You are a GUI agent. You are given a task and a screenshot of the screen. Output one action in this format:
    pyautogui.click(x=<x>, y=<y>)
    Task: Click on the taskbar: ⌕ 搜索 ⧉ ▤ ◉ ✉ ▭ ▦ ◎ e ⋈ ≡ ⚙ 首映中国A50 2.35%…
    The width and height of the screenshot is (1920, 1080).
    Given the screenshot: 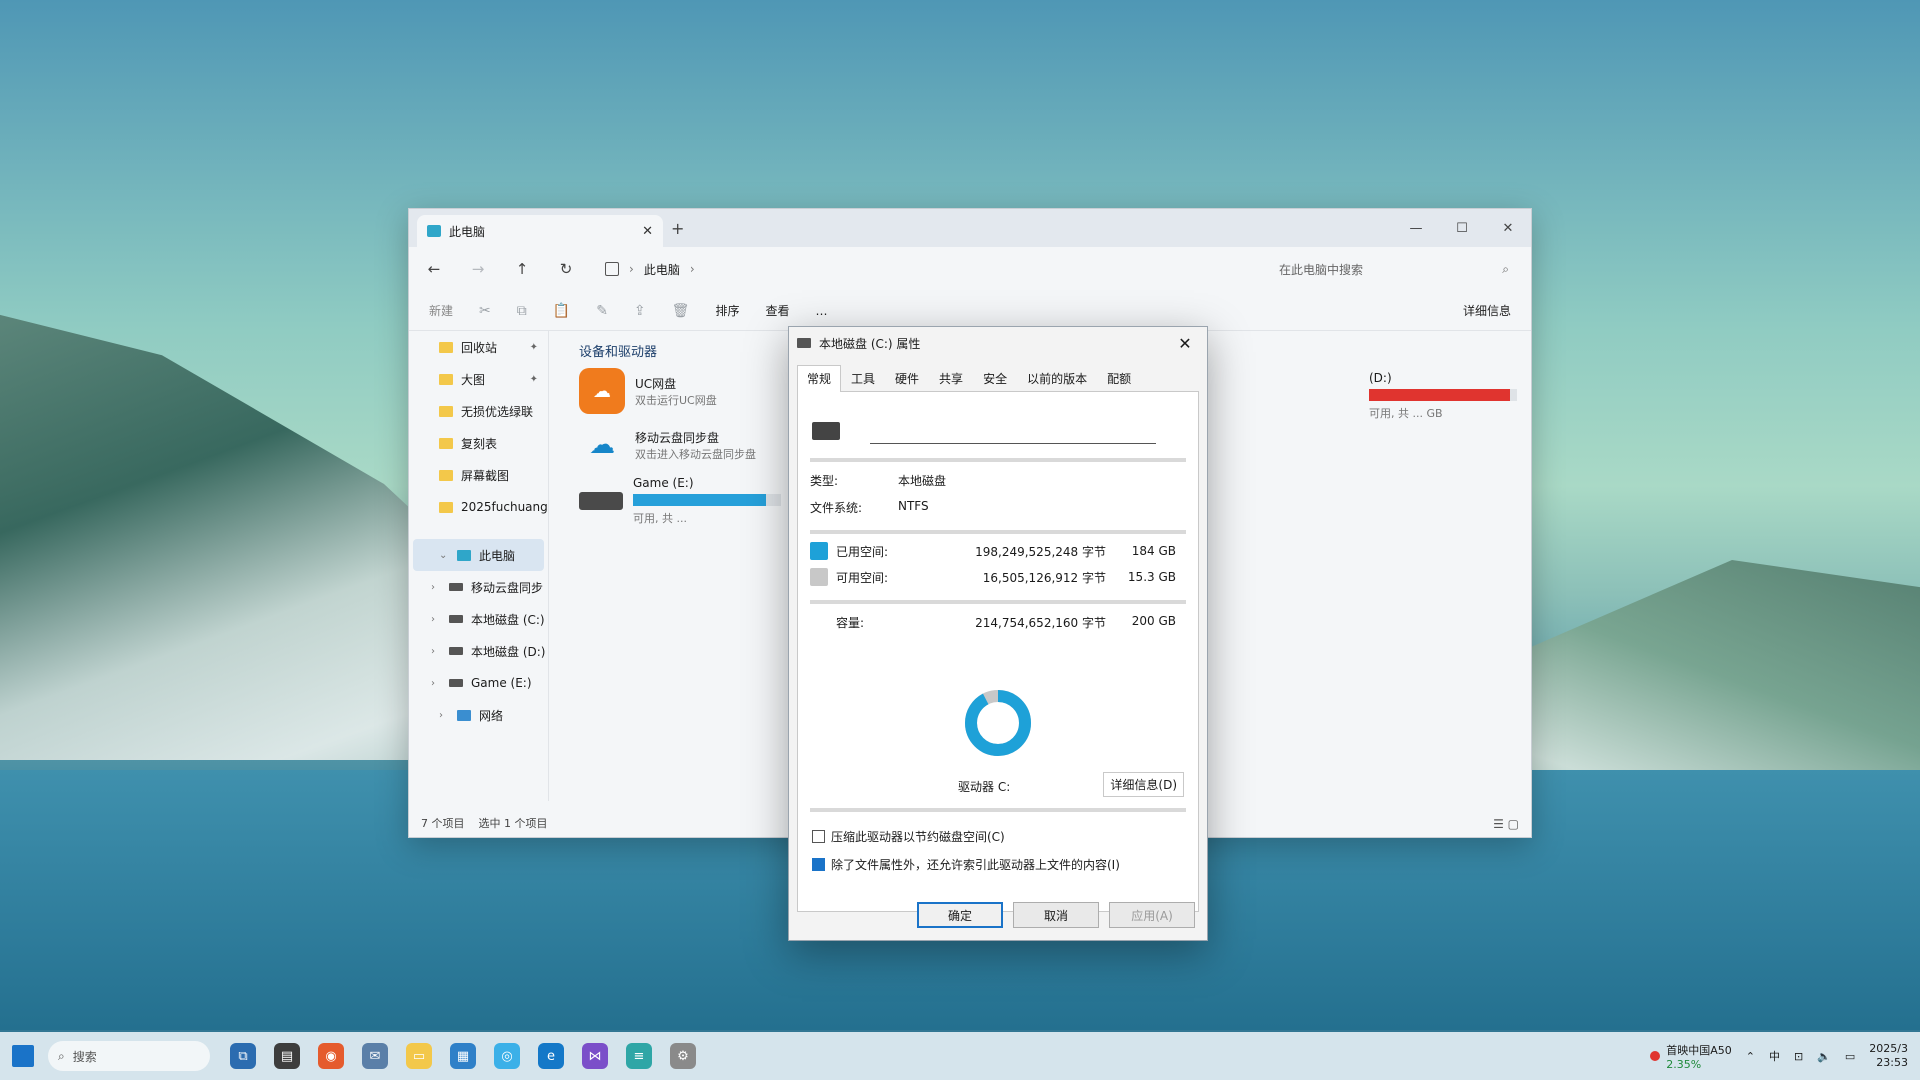 What is the action you would take?
    pyautogui.click(x=960, y=1056)
    